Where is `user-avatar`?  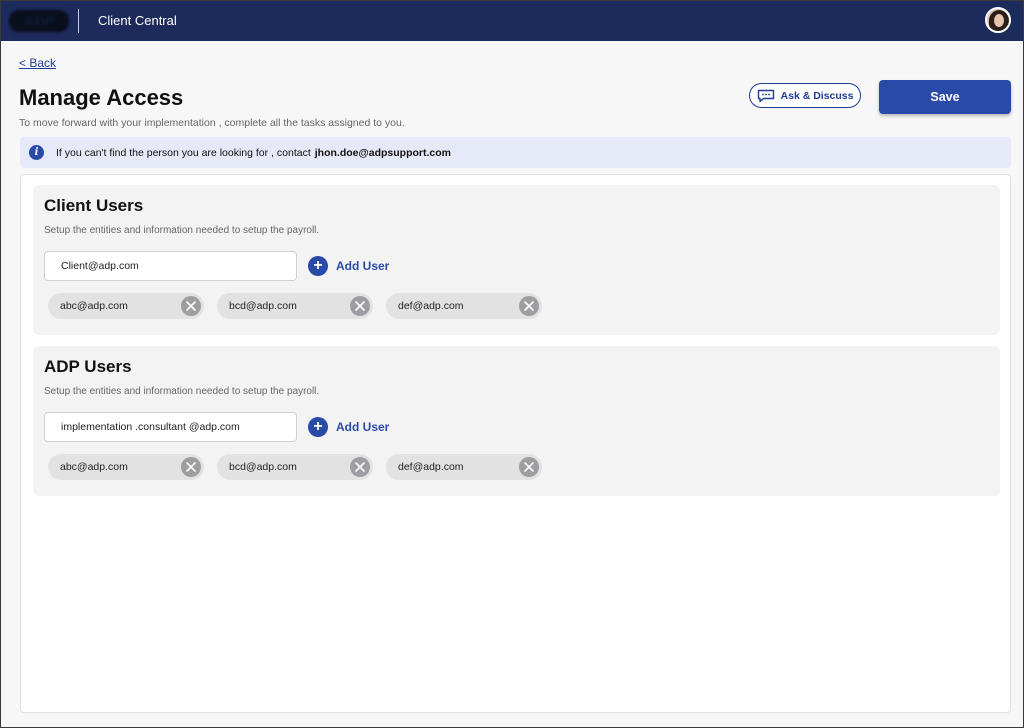 user-avatar is located at coordinates (998, 20).